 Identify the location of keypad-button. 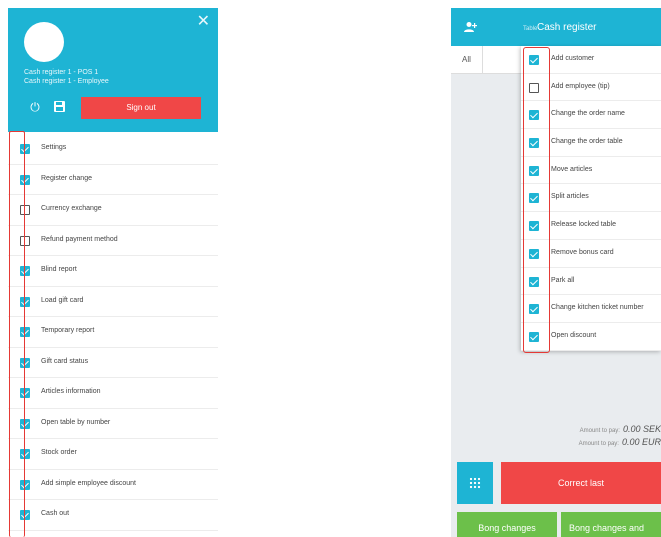
(475, 483).